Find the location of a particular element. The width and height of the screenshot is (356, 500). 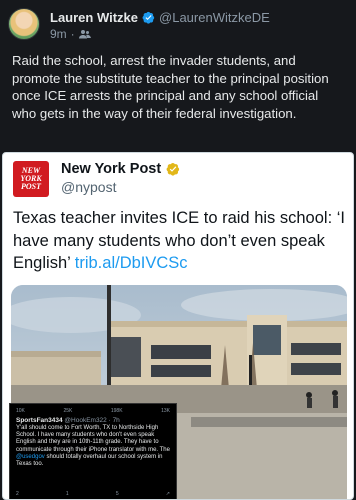

gold-verified-badge-icon is located at coordinates (173, 169).